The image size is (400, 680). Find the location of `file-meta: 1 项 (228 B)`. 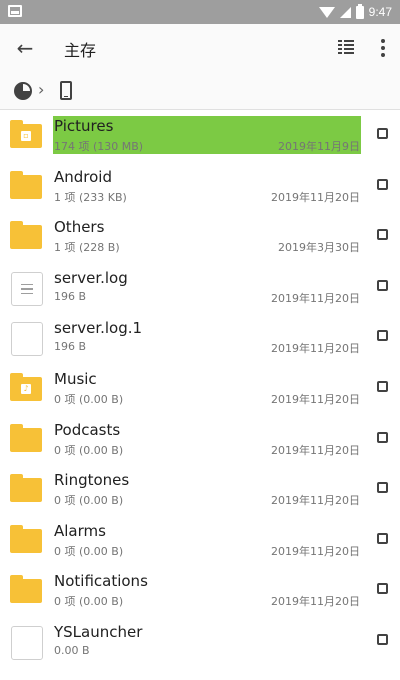

file-meta: 1 项 (228 B) is located at coordinates (87, 248).